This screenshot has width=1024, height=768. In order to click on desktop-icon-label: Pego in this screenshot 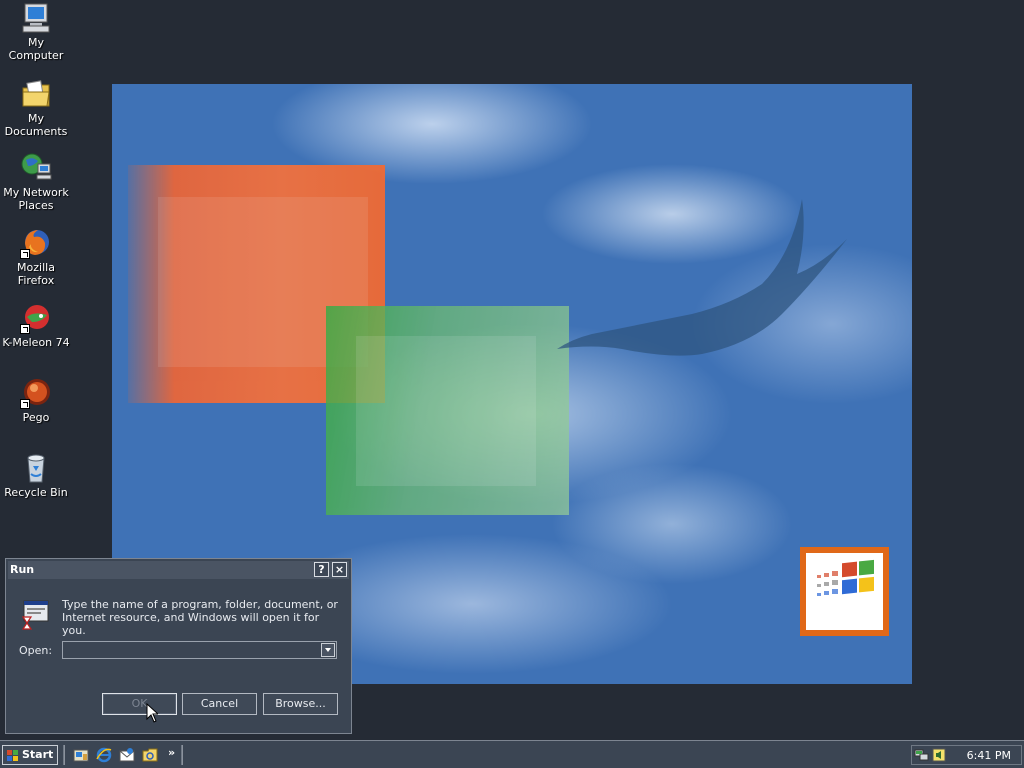, I will do `click(36, 417)`.